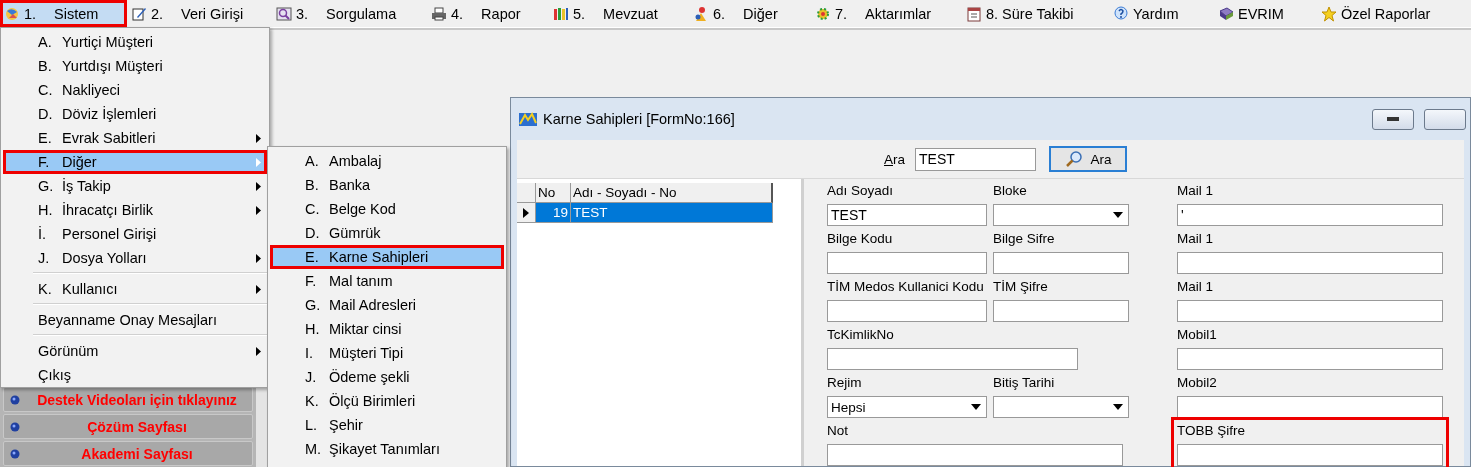  What do you see at coordinates (387, 281) in the screenshot?
I see `menu-item: F. Mal tanım` at bounding box center [387, 281].